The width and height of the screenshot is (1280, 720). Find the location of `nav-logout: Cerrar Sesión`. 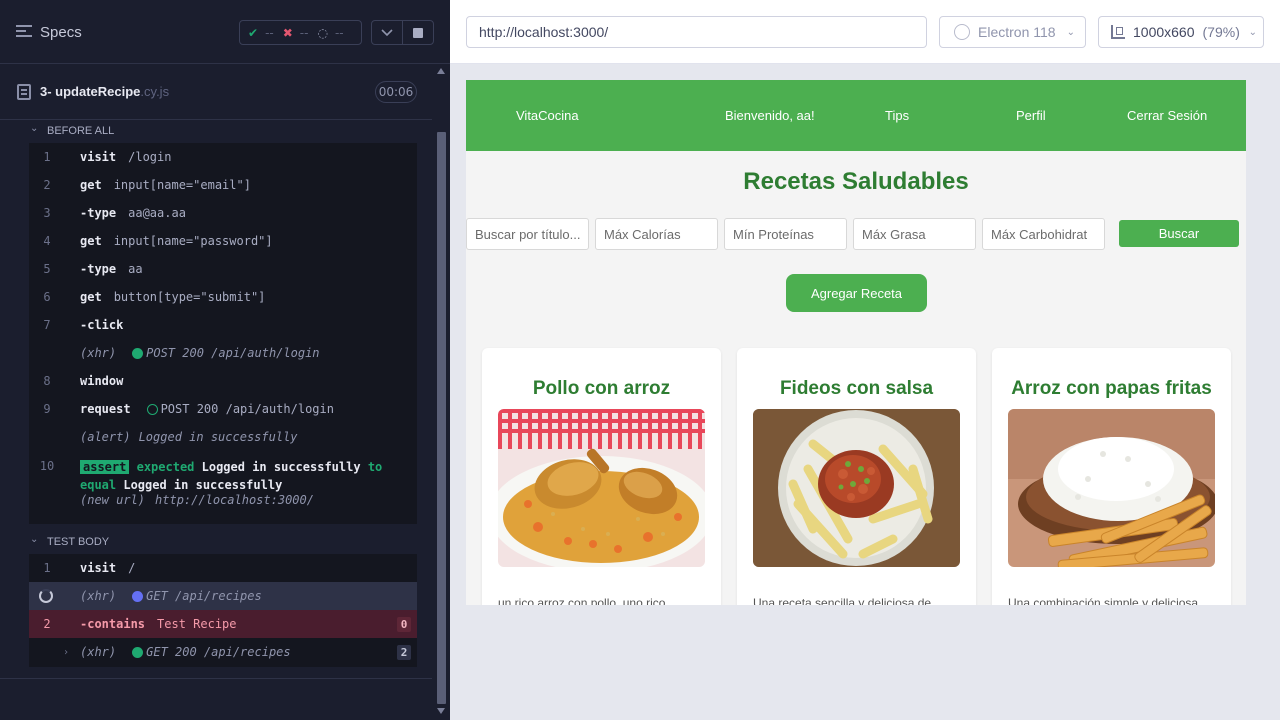

nav-logout: Cerrar Sesión is located at coordinates (1167, 115).